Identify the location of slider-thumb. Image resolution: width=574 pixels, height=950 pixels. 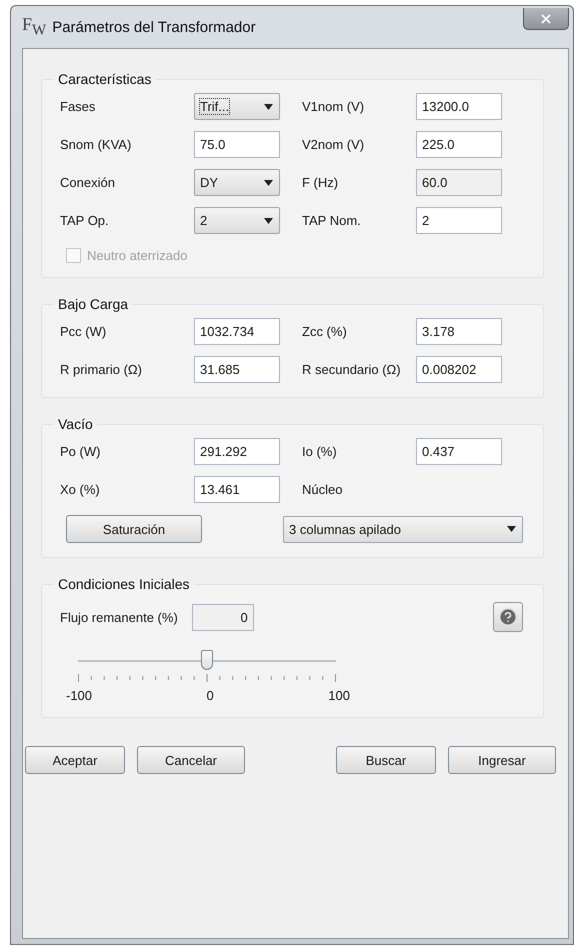
(207, 660).